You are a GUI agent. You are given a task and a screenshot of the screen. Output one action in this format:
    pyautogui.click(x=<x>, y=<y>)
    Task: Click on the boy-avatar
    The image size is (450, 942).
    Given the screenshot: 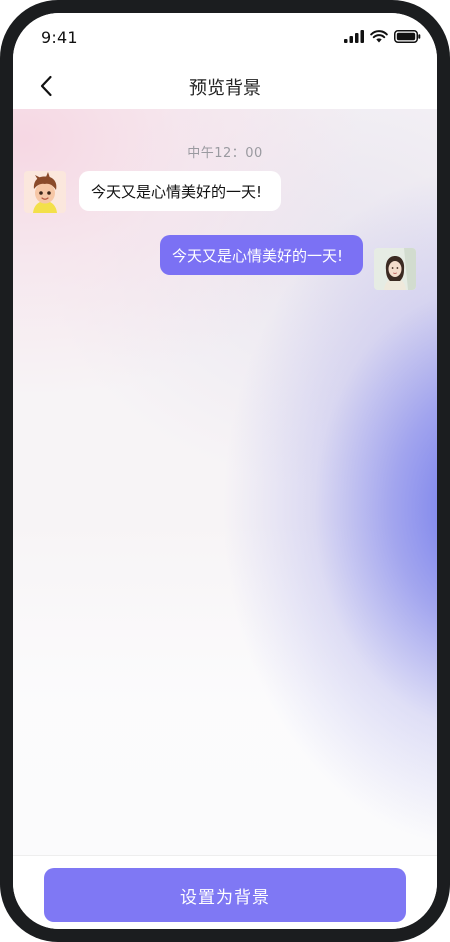 What is the action you would take?
    pyautogui.click(x=45, y=192)
    